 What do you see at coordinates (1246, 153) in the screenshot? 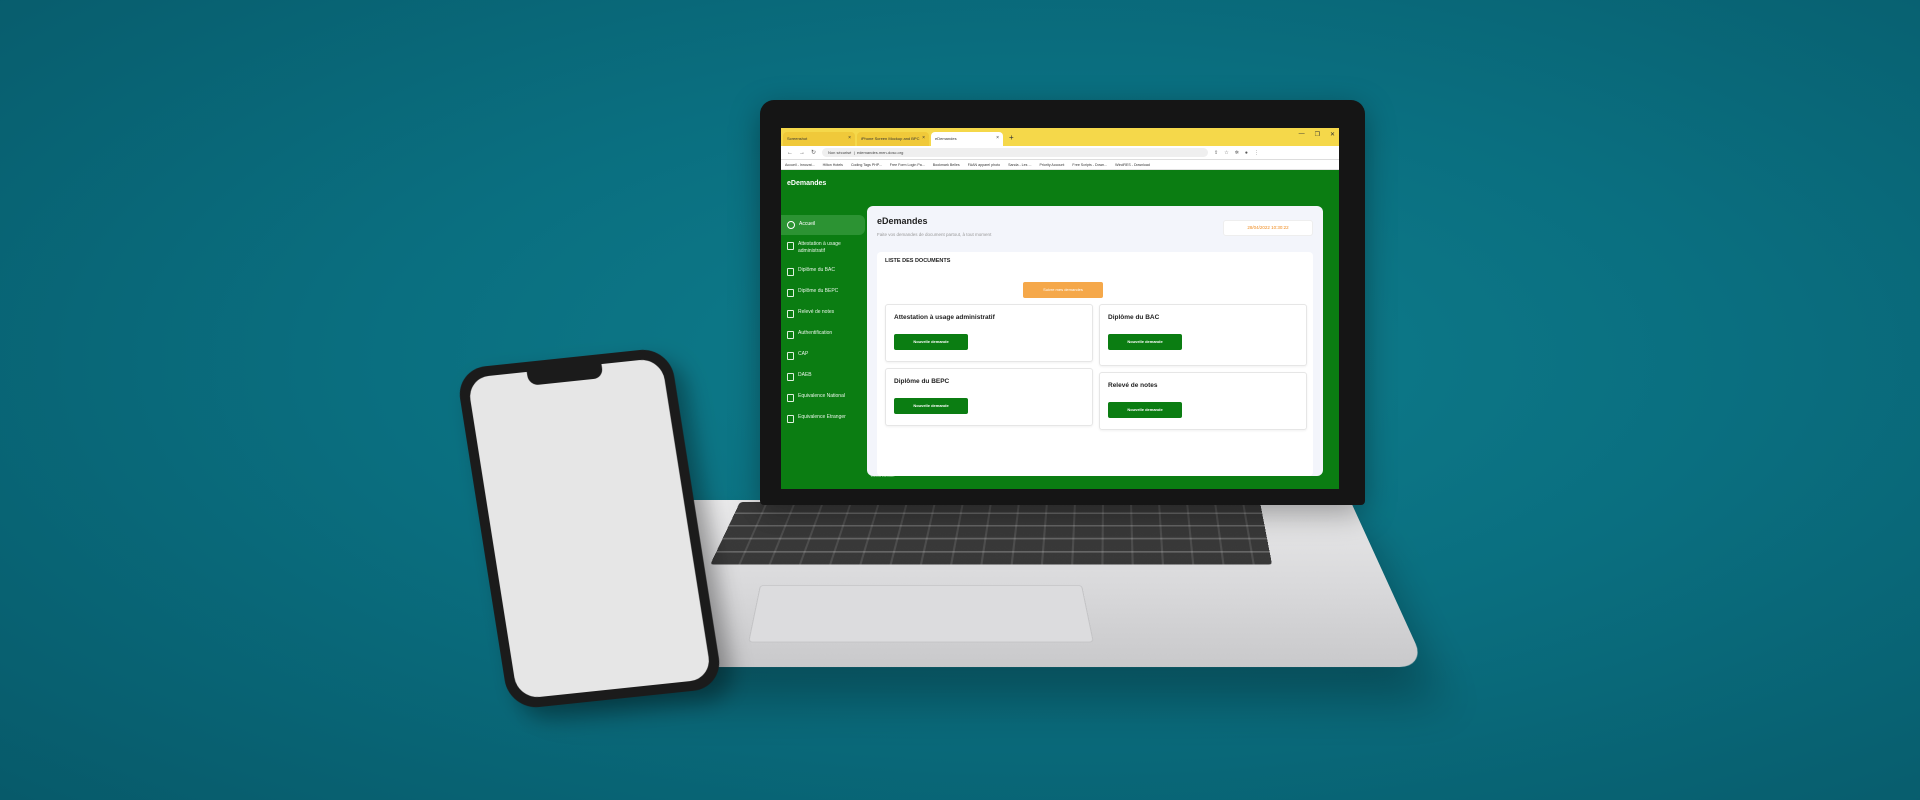
I see `profile-icon: ●` at bounding box center [1246, 153].